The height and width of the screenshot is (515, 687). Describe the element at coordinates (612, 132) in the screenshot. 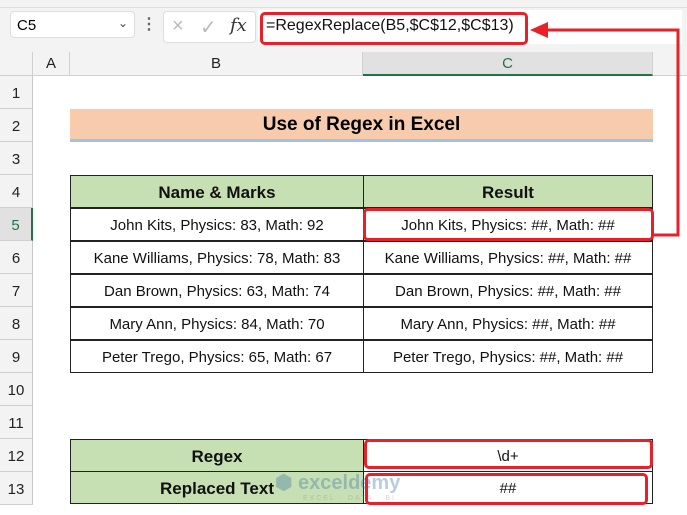

I see `arrow-line` at that location.